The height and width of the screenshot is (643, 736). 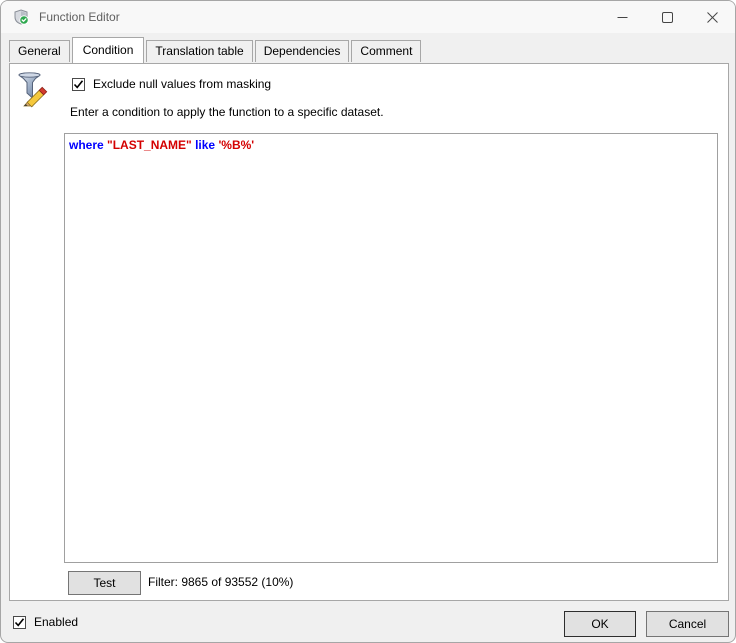 What do you see at coordinates (368, 17) in the screenshot?
I see `title-bar: Function Editor` at bounding box center [368, 17].